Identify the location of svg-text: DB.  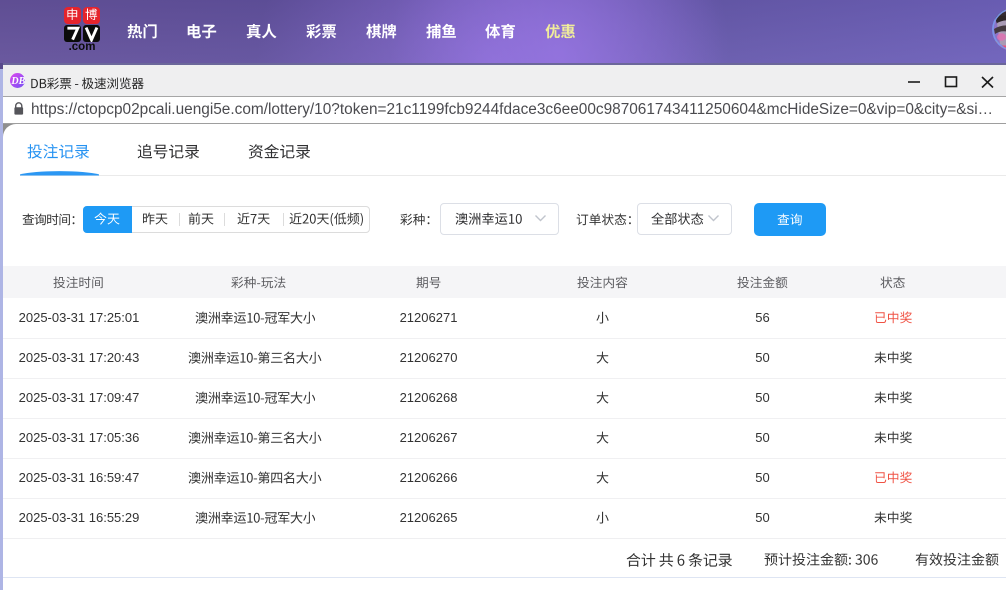
(17, 81).